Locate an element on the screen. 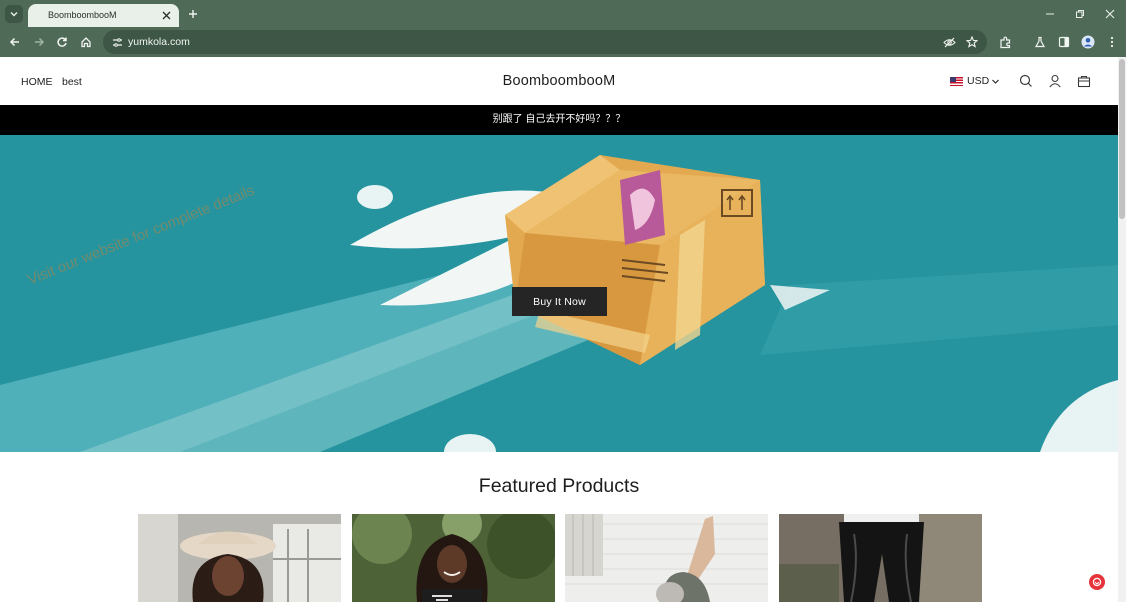 The image size is (1126, 602). site-info-icon is located at coordinates (117, 42).